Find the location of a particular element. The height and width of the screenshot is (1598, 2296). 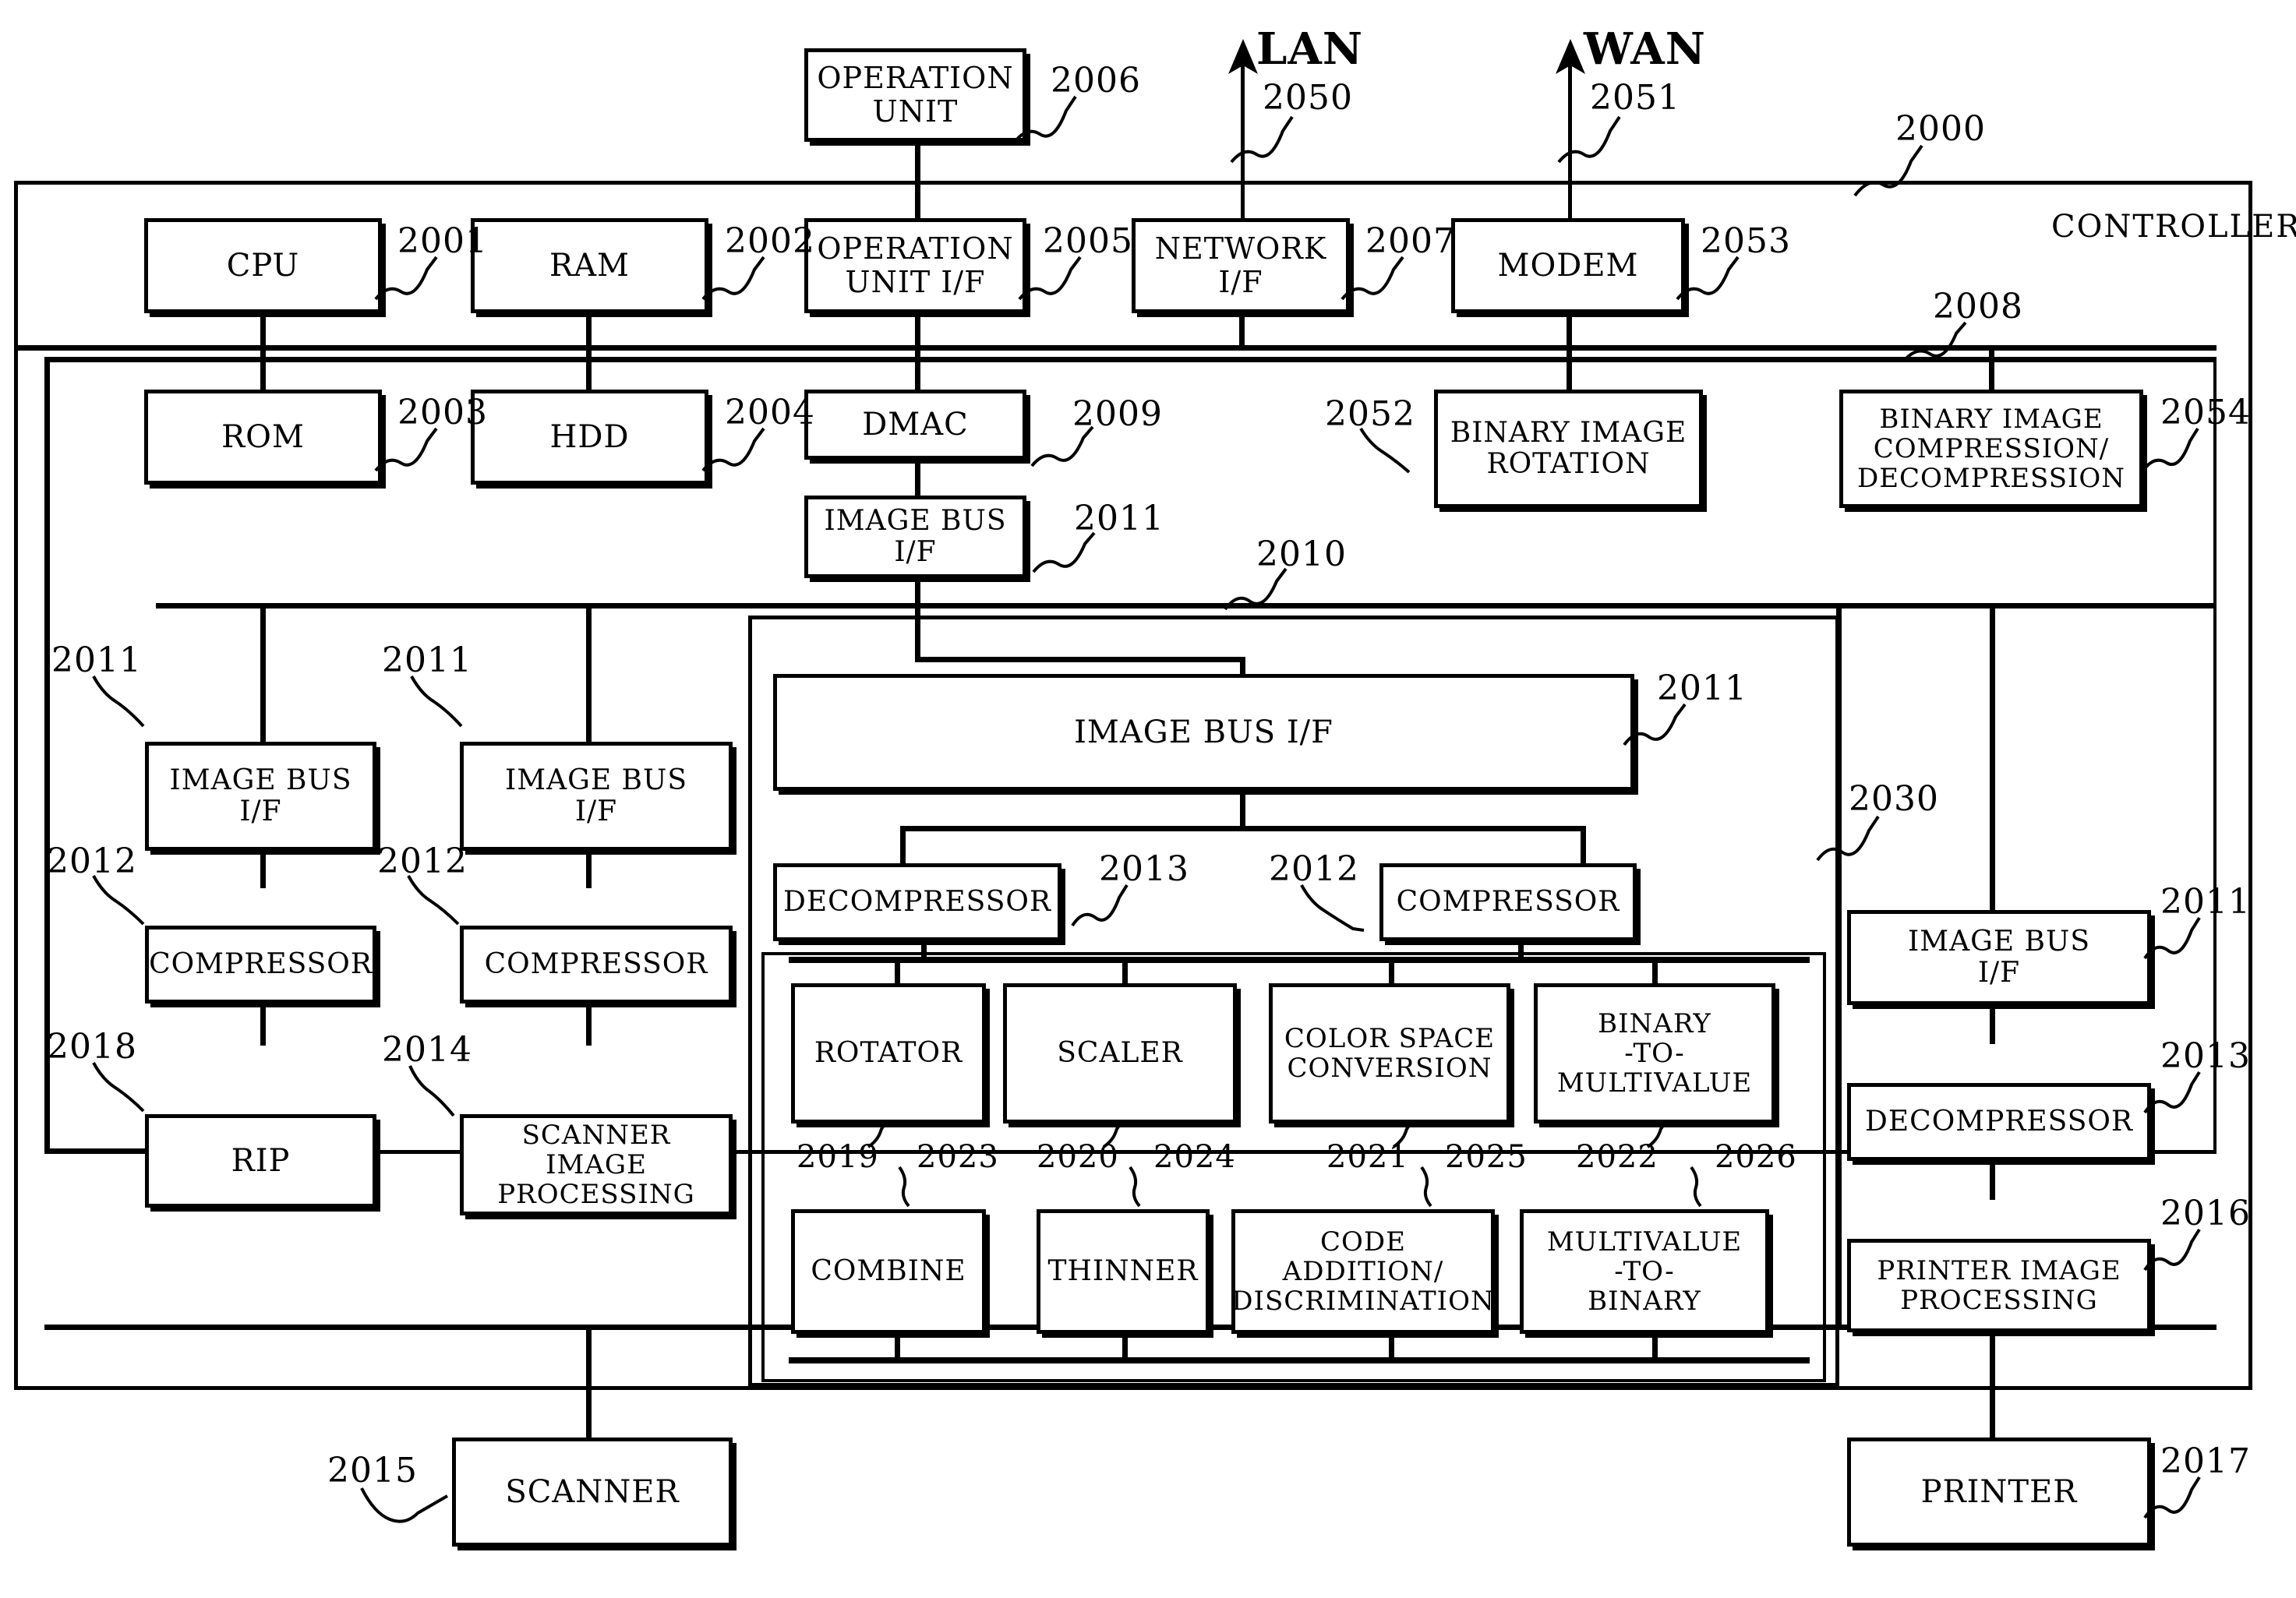

block-image-bus-if-center: IMAGE BUS I/F is located at coordinates (1203, 732).